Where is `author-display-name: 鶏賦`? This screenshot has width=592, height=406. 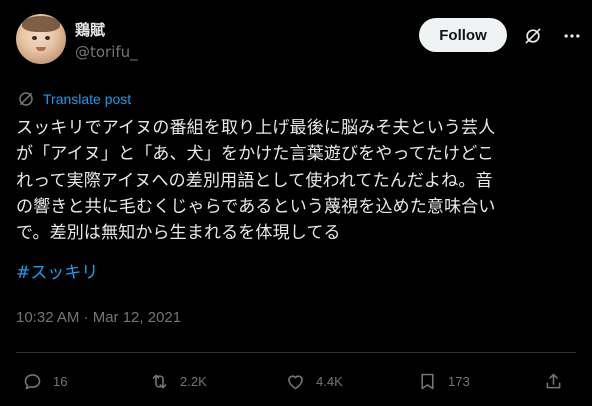 author-display-name: 鶏賦 is located at coordinates (90, 29).